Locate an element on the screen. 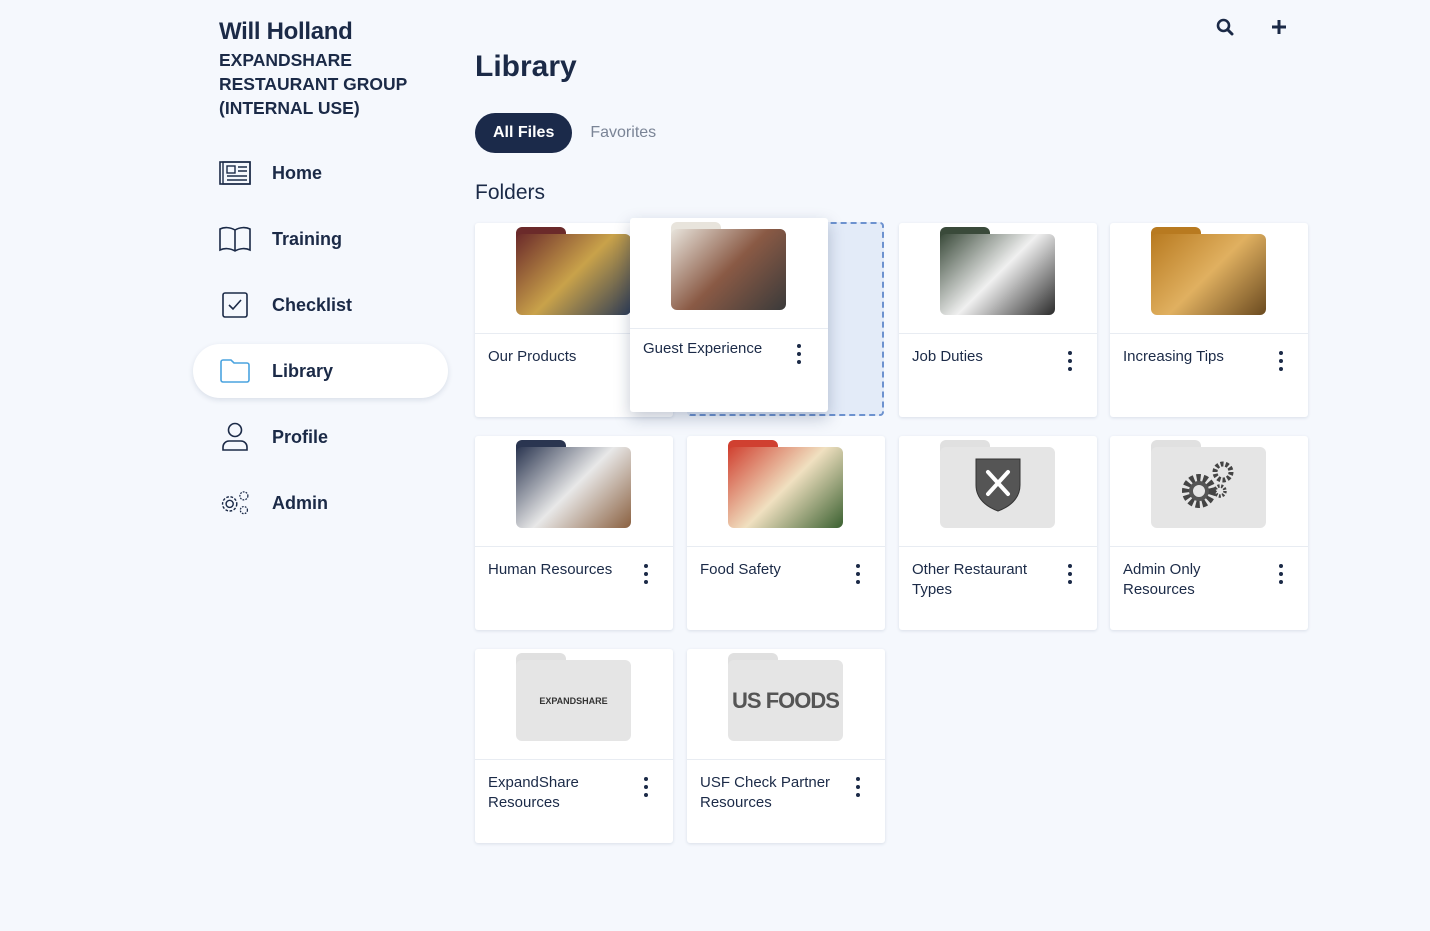  book-icon is located at coordinates (235, 239).